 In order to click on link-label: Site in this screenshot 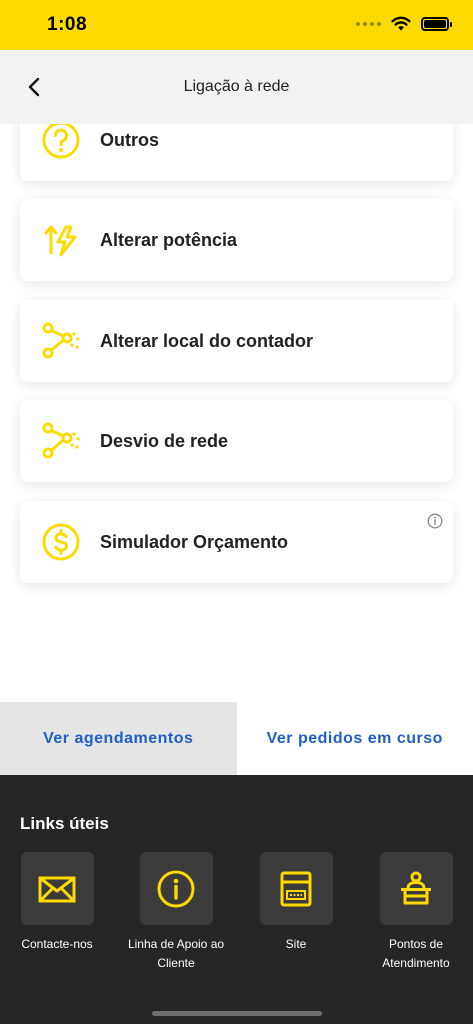, I will do `click(296, 944)`.